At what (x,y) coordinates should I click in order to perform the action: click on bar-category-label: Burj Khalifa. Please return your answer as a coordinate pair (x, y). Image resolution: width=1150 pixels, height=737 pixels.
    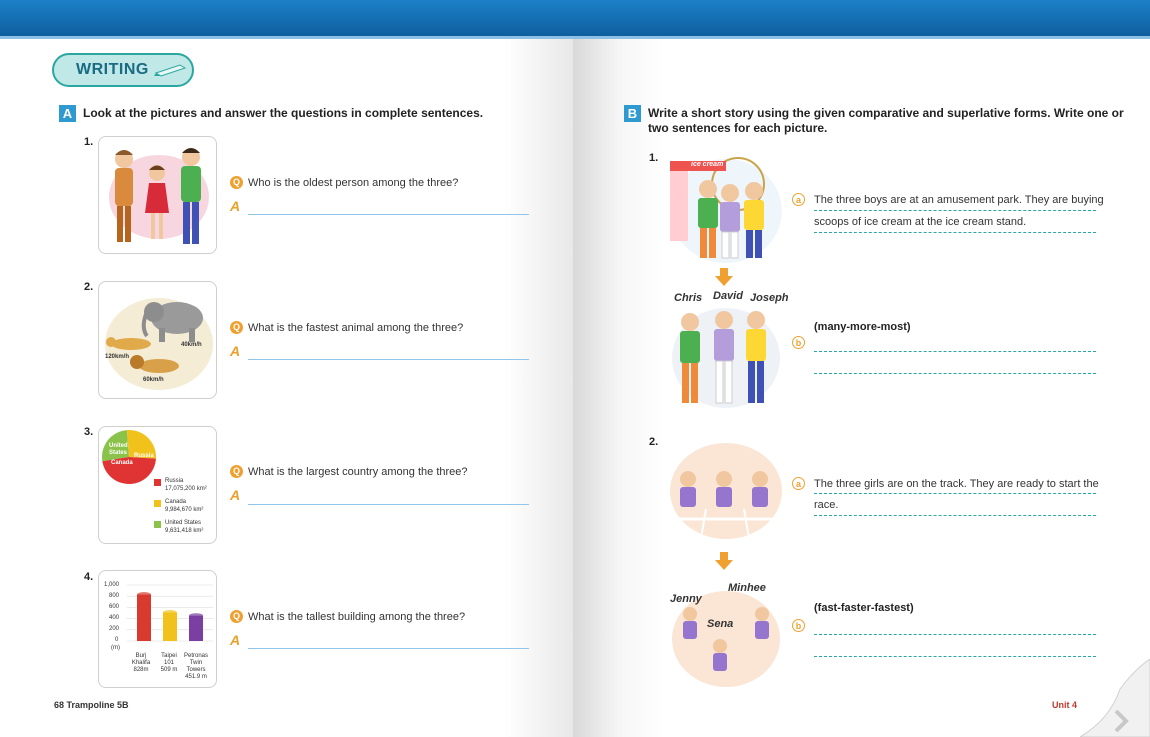
    Looking at the image, I should click on (141, 659).